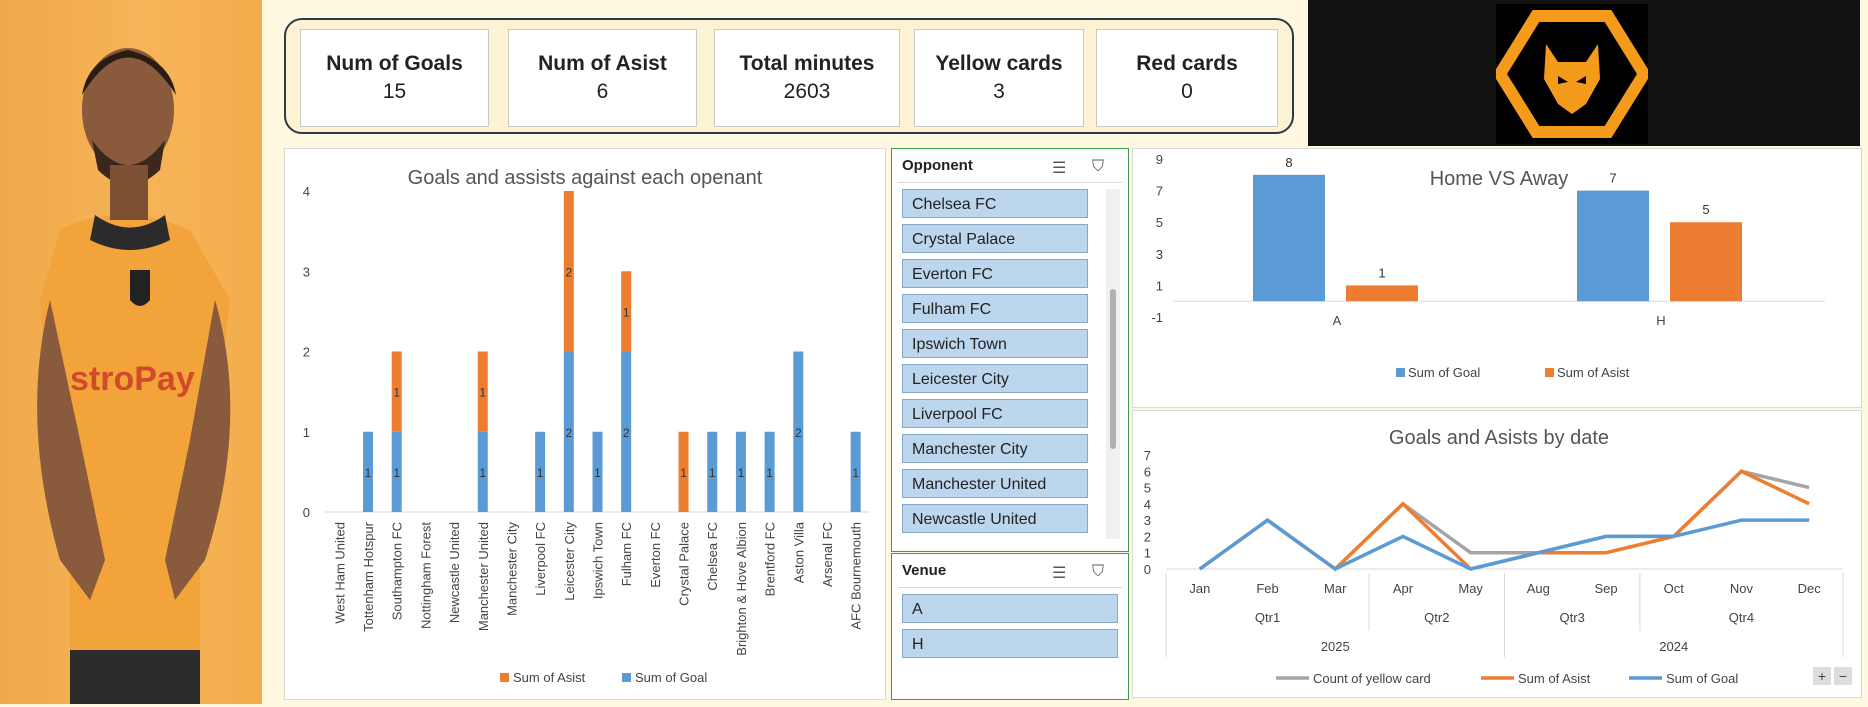 The height and width of the screenshot is (707, 1868). What do you see at coordinates (394, 63) in the screenshot?
I see `kpi-label: Num of Goals` at bounding box center [394, 63].